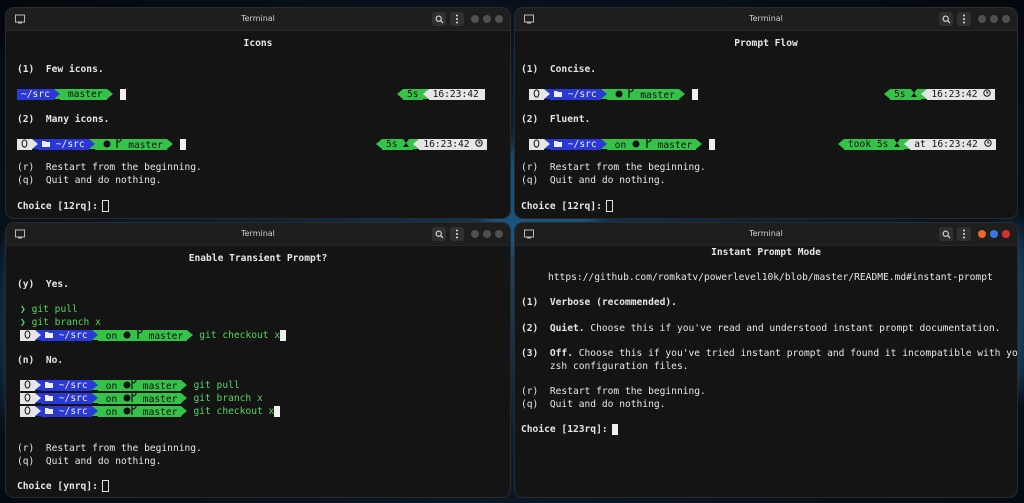 Image resolution: width=1024 pixels, height=503 pixels. Describe the element at coordinates (613, 94) in the screenshot. I see `prompt-preview-concise: ~/src master` at that location.